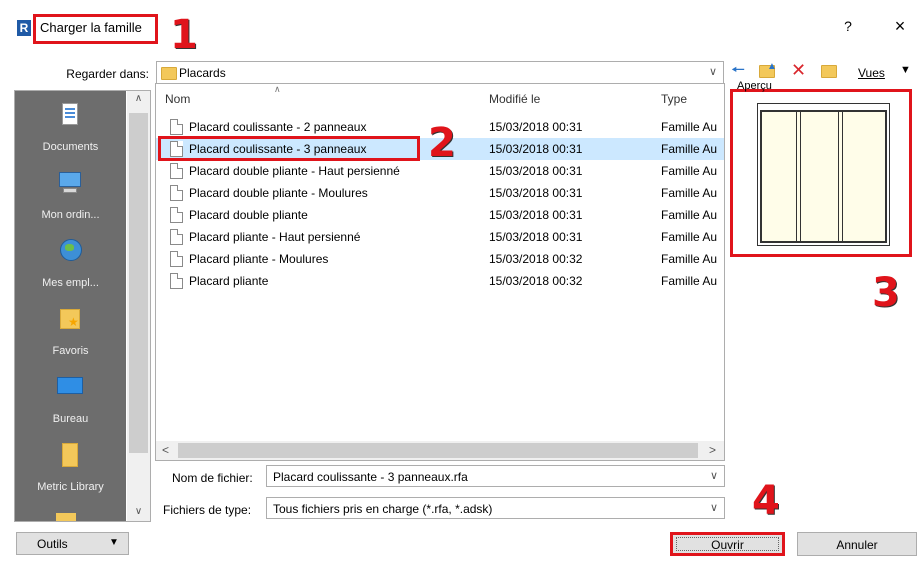 The width and height of the screenshot is (920, 563). What do you see at coordinates (70, 351) in the screenshot?
I see `place-label: Favoris` at bounding box center [70, 351].